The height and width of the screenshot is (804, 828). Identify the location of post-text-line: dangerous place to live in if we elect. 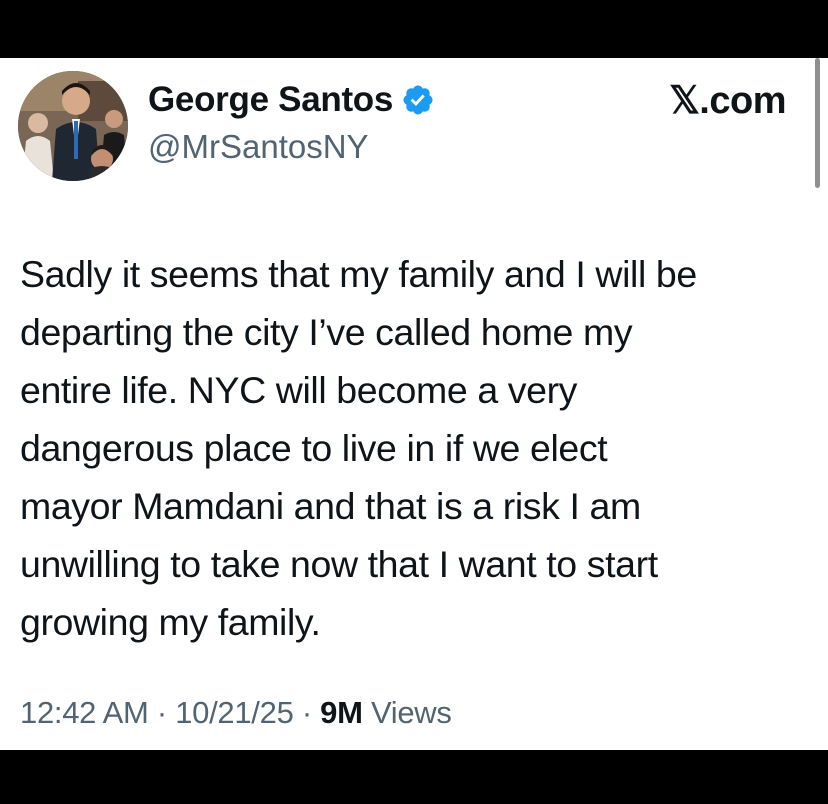
(314, 448).